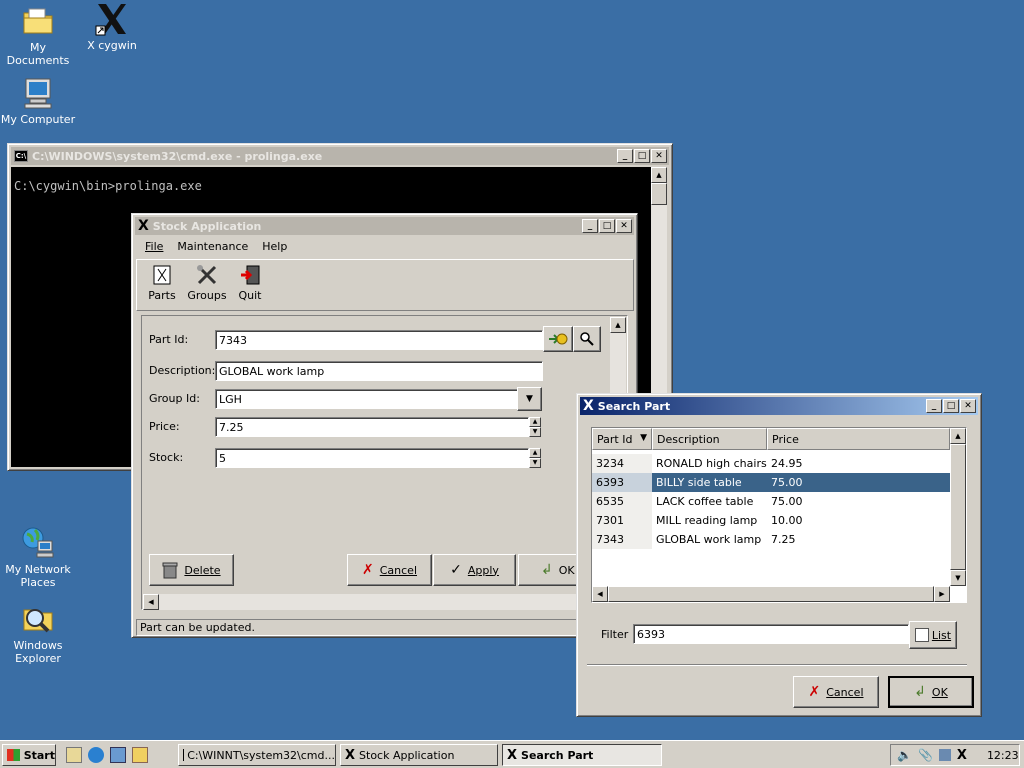 The height and width of the screenshot is (768, 1024). Describe the element at coordinates (250, 283) in the screenshot. I see `toolbar-quit-button: Quit` at that location.